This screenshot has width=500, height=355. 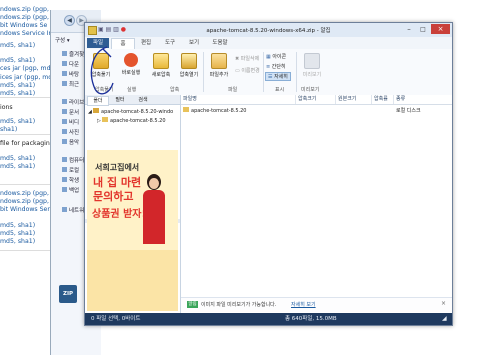 I want to click on column-original-size: 원본크기, so click(x=354, y=99).